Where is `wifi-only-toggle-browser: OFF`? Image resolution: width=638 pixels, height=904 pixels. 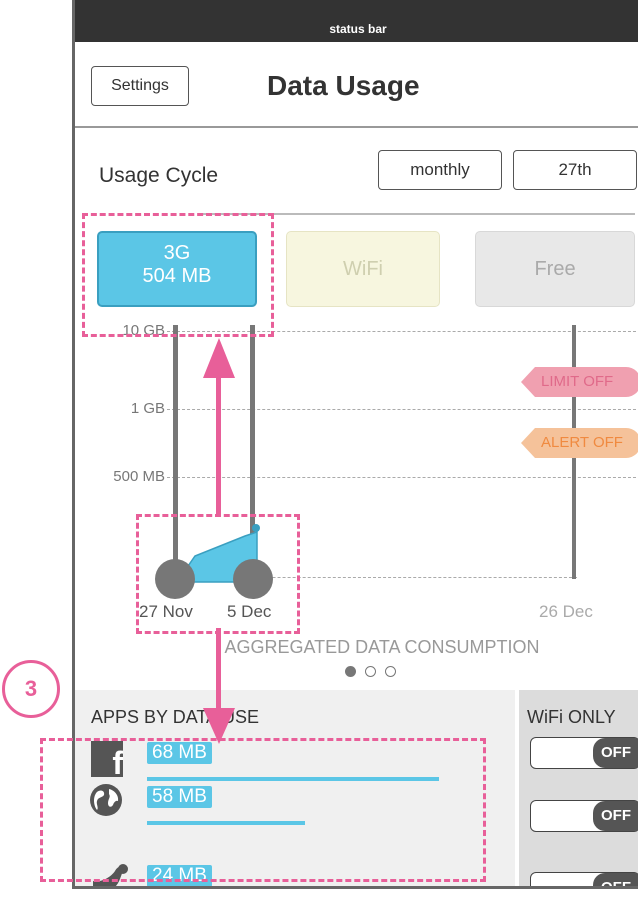 wifi-only-toggle-browser: OFF is located at coordinates (584, 816).